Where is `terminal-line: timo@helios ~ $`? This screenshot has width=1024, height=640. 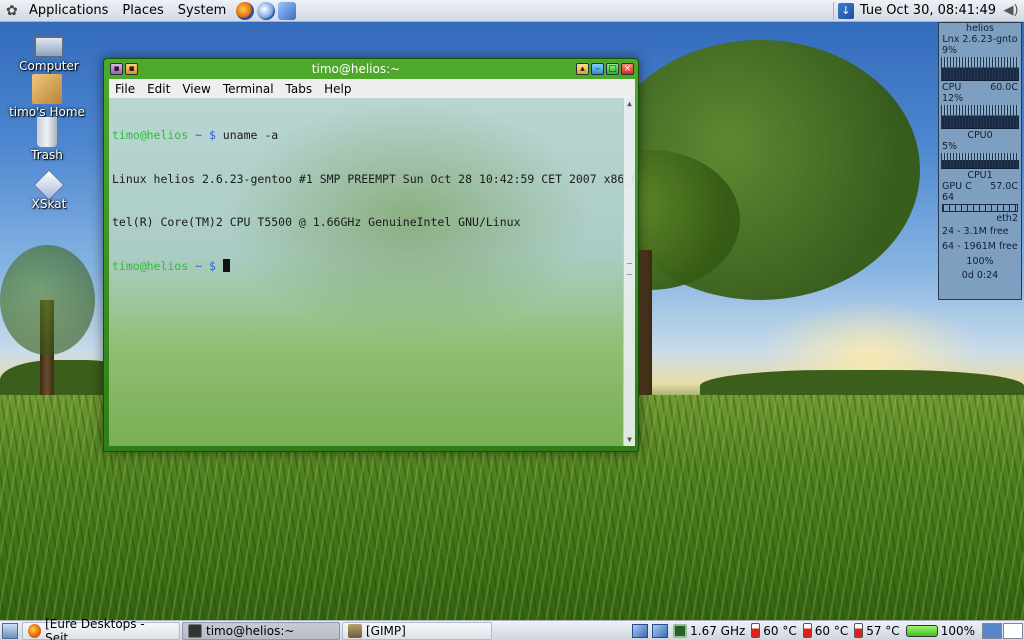 terminal-line: timo@helios ~ $ is located at coordinates (372, 266).